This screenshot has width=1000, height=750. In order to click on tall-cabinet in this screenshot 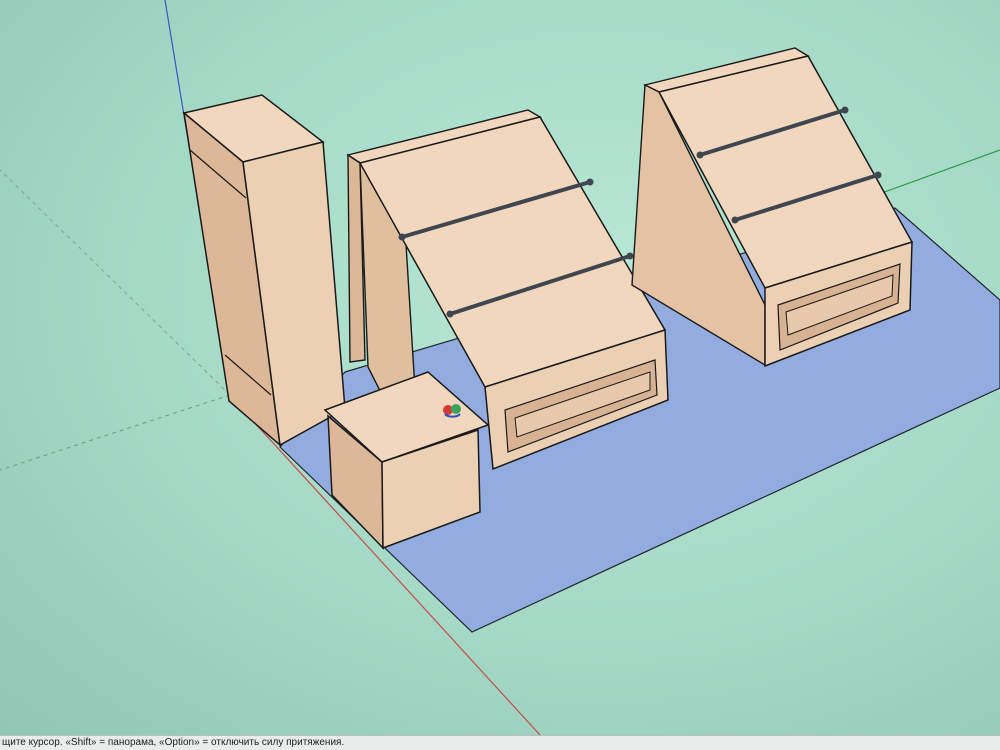, I will do `click(264, 270)`.